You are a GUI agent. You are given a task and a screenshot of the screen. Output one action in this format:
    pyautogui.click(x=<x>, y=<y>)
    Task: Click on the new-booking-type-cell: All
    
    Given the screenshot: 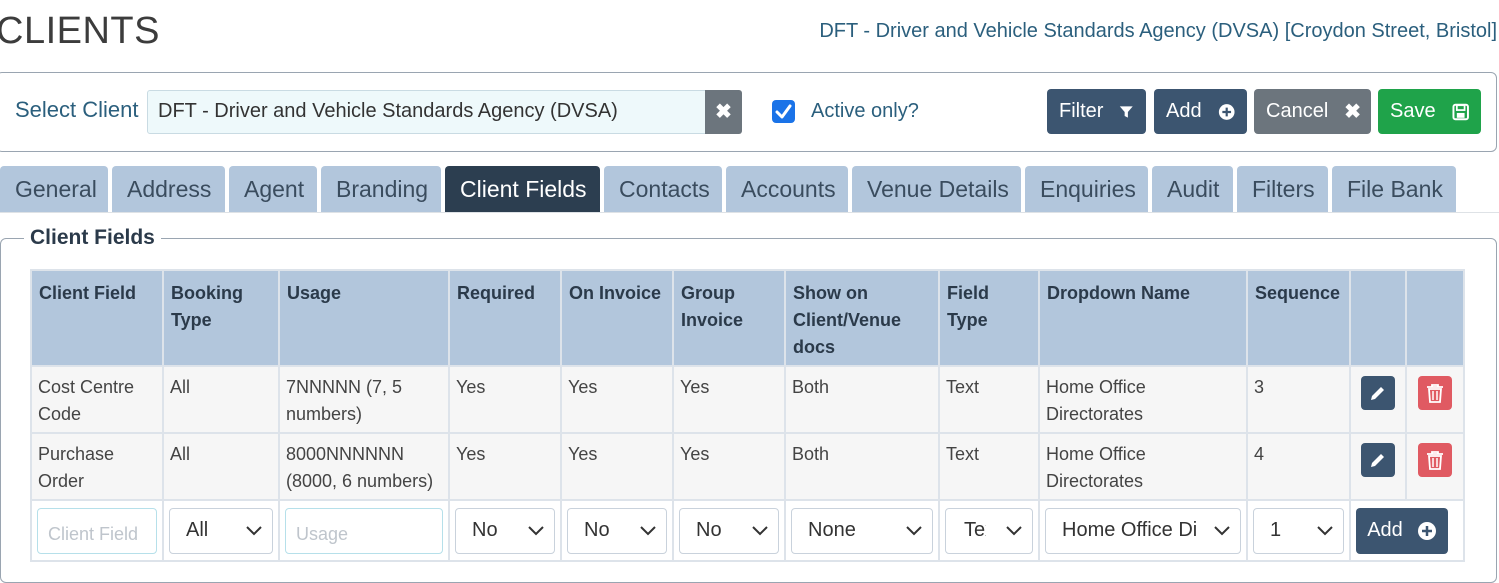 What is the action you would take?
    pyautogui.click(x=221, y=530)
    